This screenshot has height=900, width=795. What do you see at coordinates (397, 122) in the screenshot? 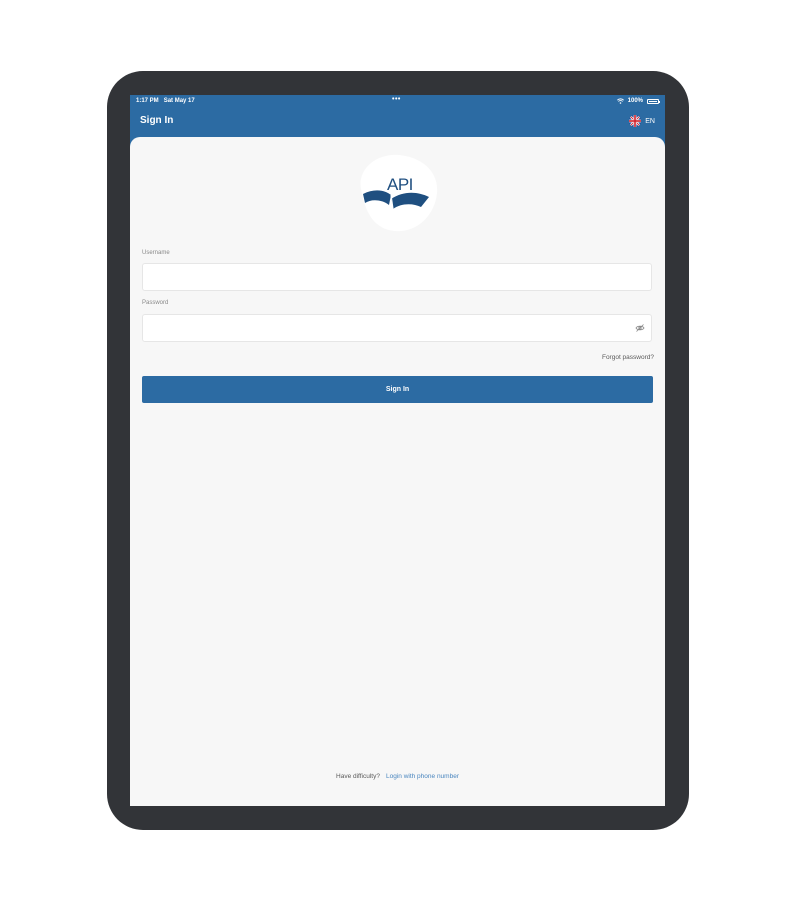
I see `nav-bar: Sign In EN` at bounding box center [397, 122].